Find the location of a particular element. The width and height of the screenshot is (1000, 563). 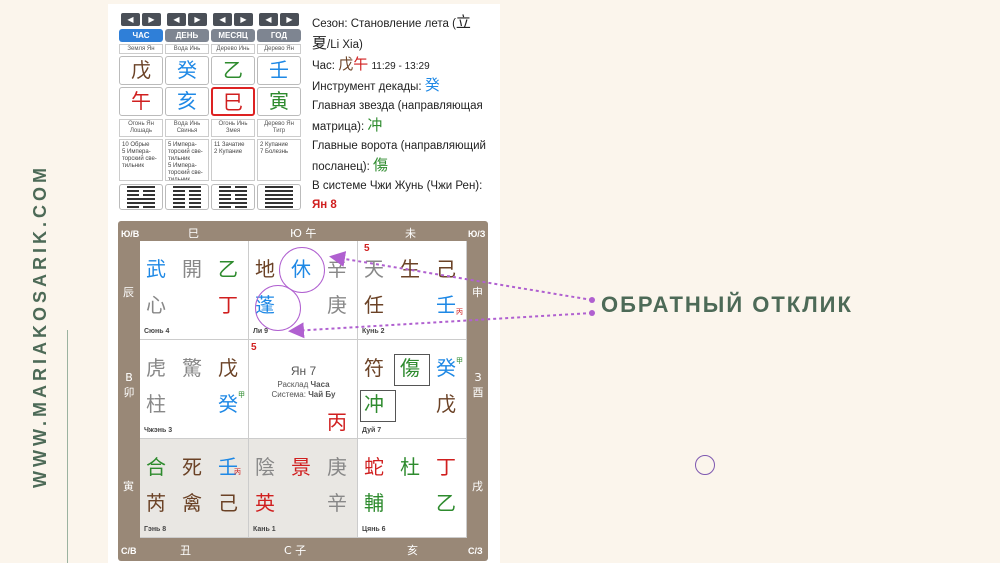

bottom-label-3: 亥 is located at coordinates (412, 550).